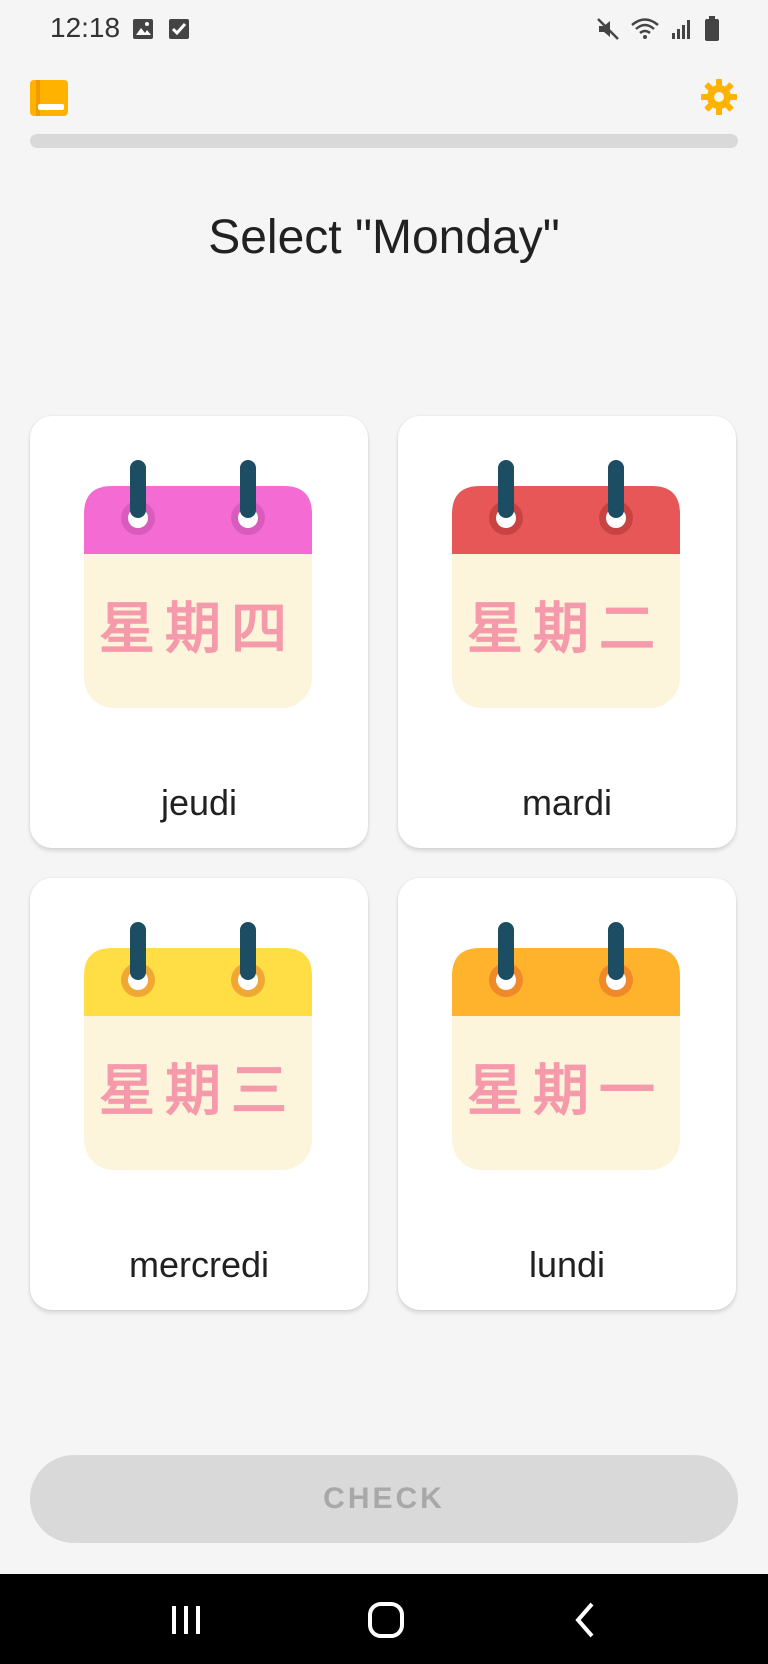 This screenshot has height=1664, width=768. I want to click on calendar-text: 星期四, so click(198, 629).